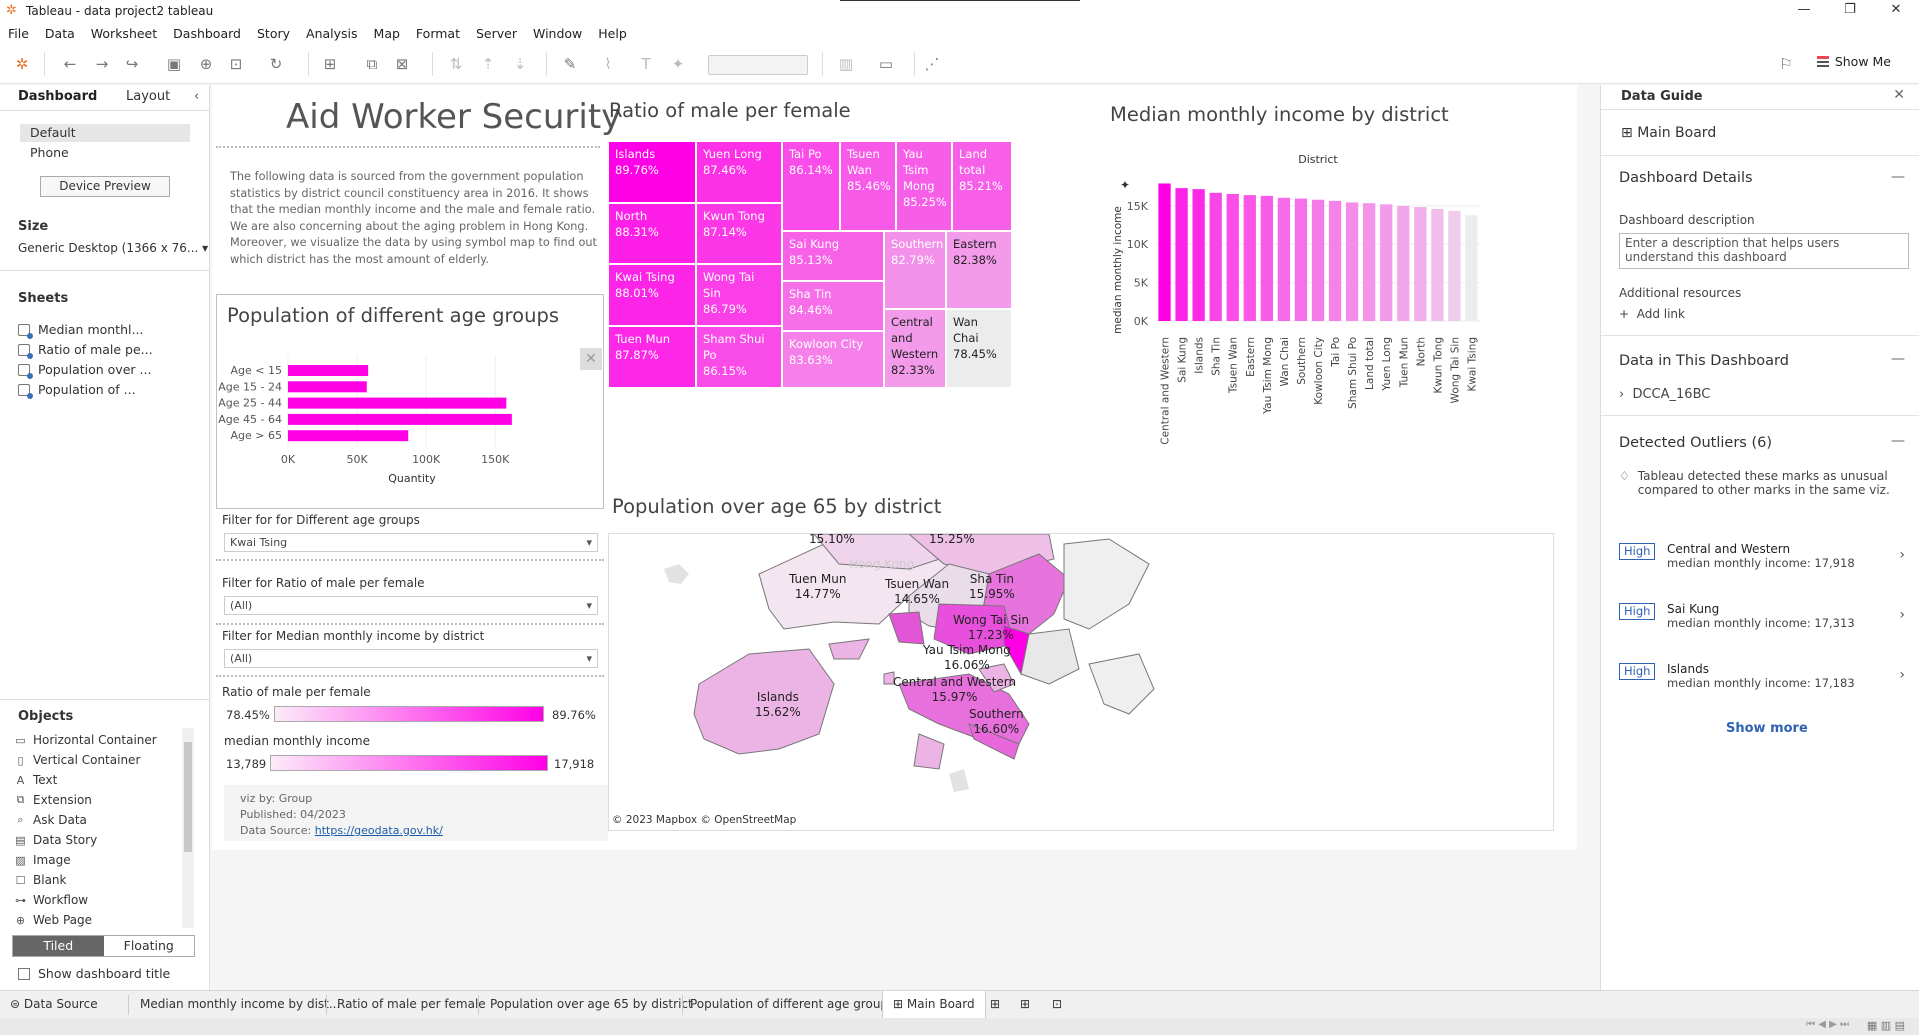  I want to click on menu-help: Help, so click(612, 33).